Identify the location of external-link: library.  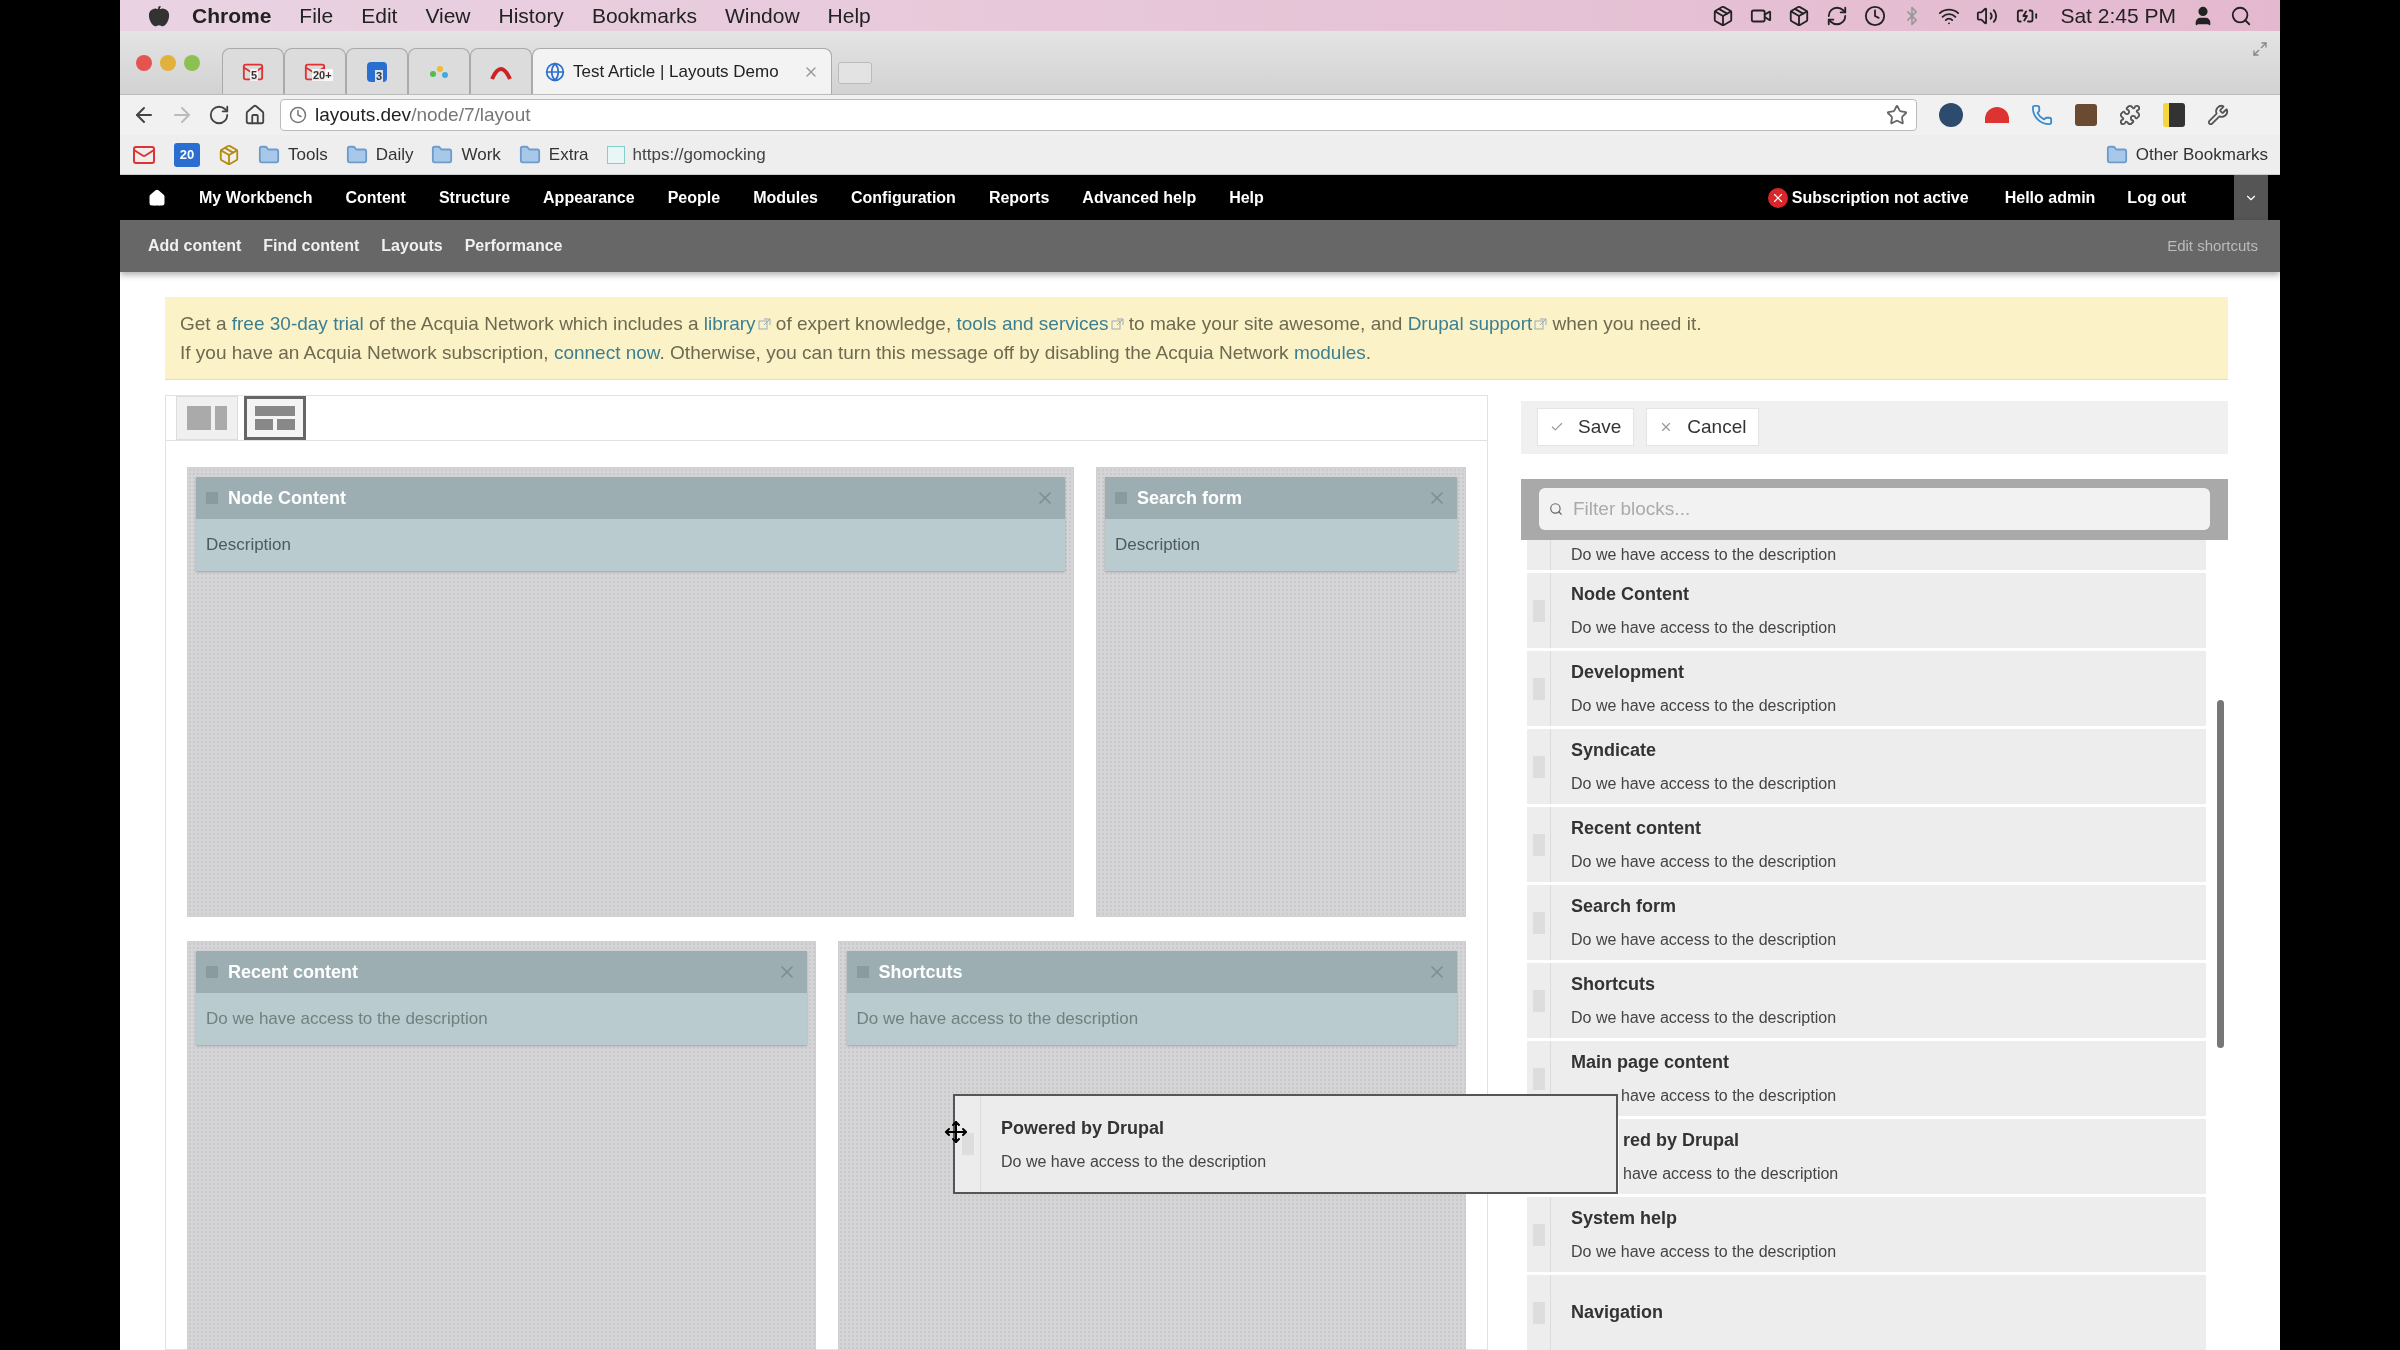
(737, 323).